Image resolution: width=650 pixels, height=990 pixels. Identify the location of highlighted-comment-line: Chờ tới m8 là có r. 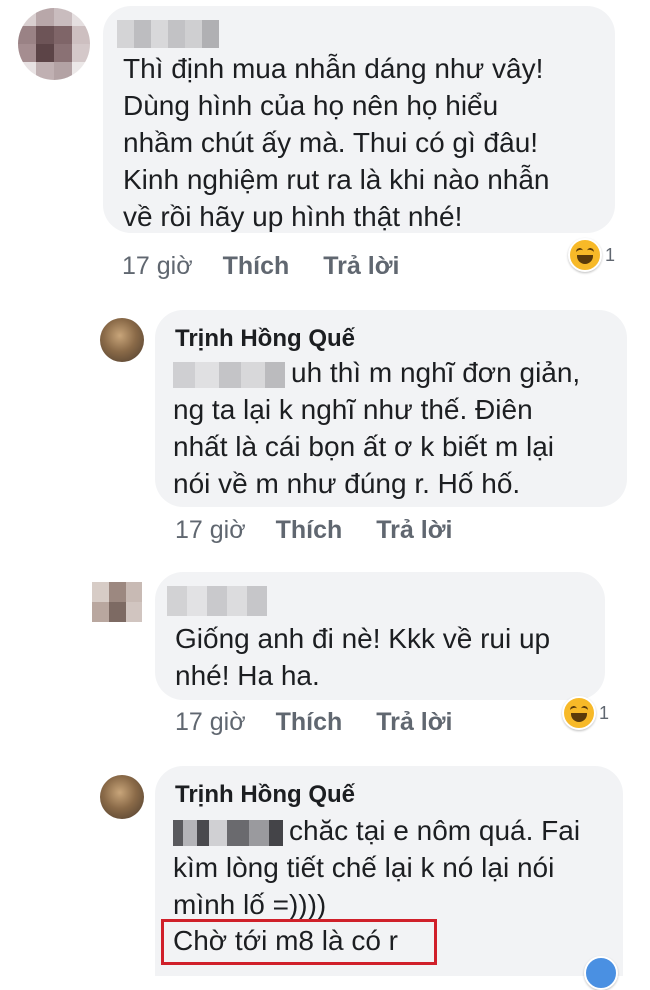
(285, 940).